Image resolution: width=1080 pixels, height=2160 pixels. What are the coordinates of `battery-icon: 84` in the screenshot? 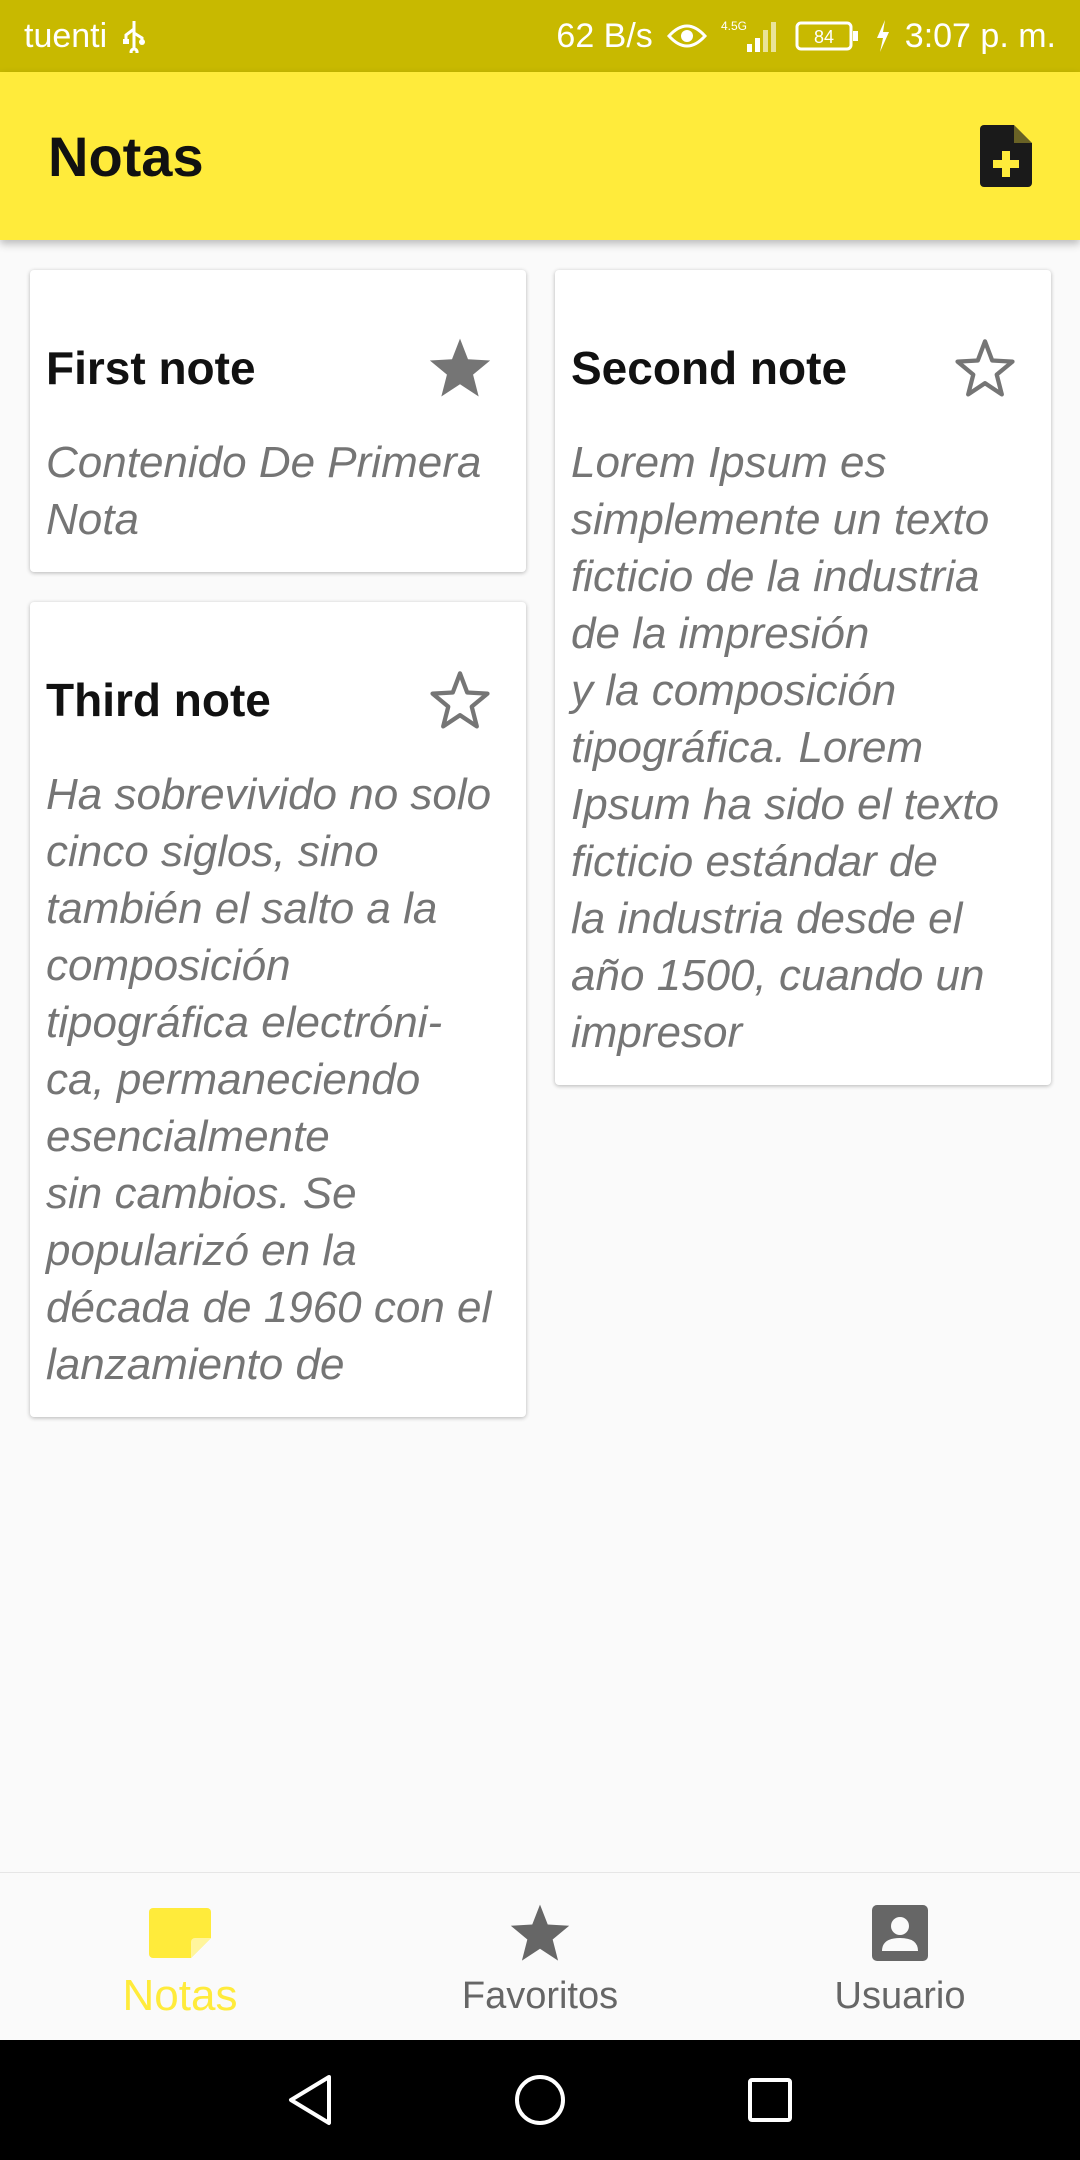 It's located at (828, 36).